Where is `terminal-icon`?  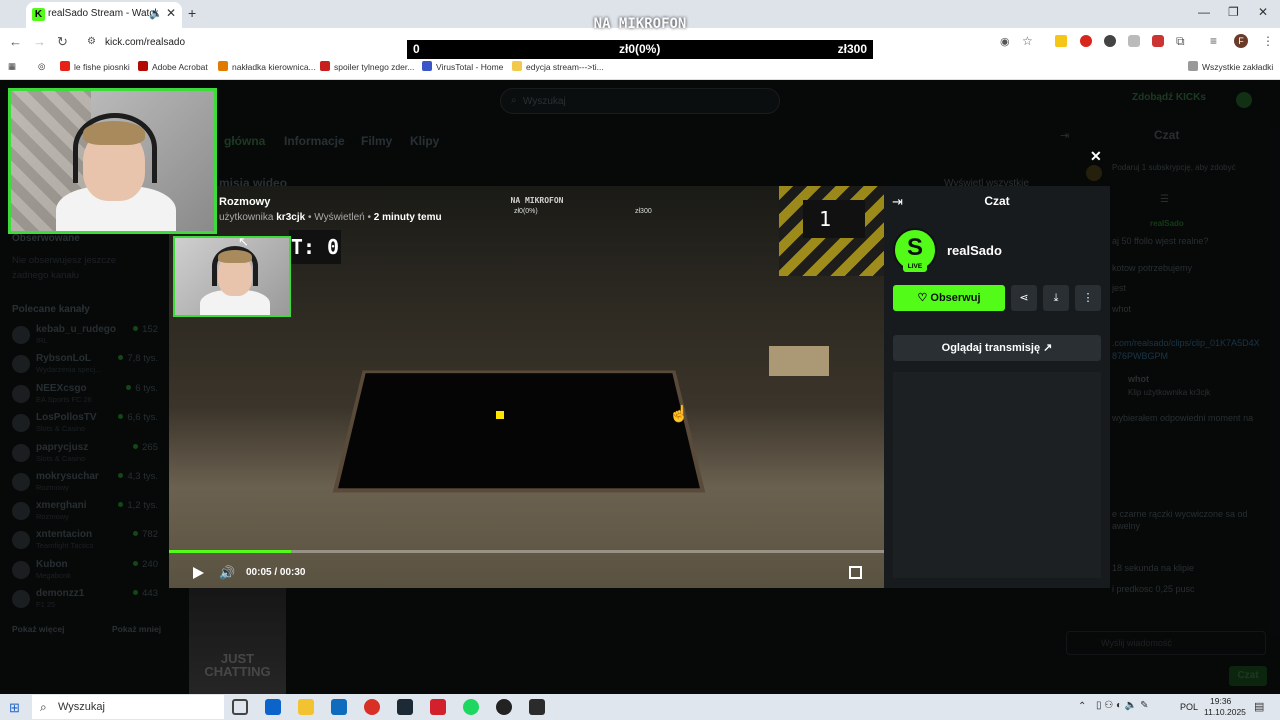
terminal-icon is located at coordinates (537, 707).